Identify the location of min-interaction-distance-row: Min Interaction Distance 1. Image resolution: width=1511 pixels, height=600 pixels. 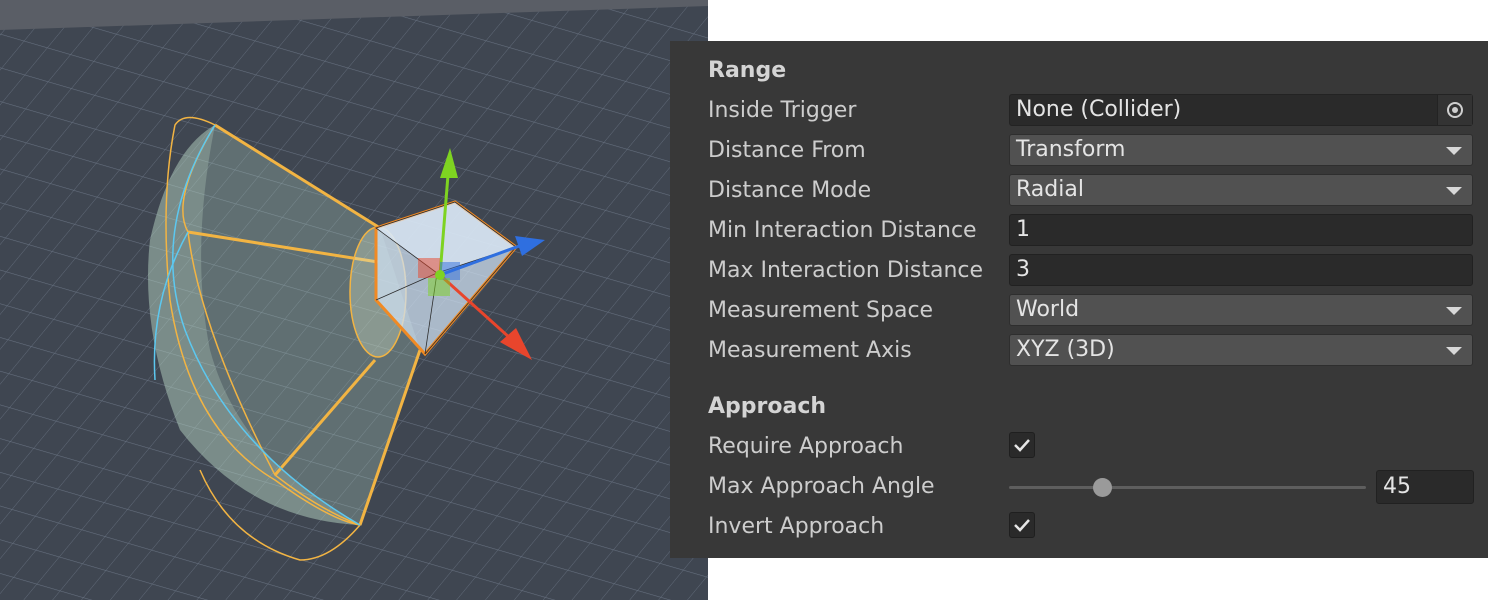
(1079, 232).